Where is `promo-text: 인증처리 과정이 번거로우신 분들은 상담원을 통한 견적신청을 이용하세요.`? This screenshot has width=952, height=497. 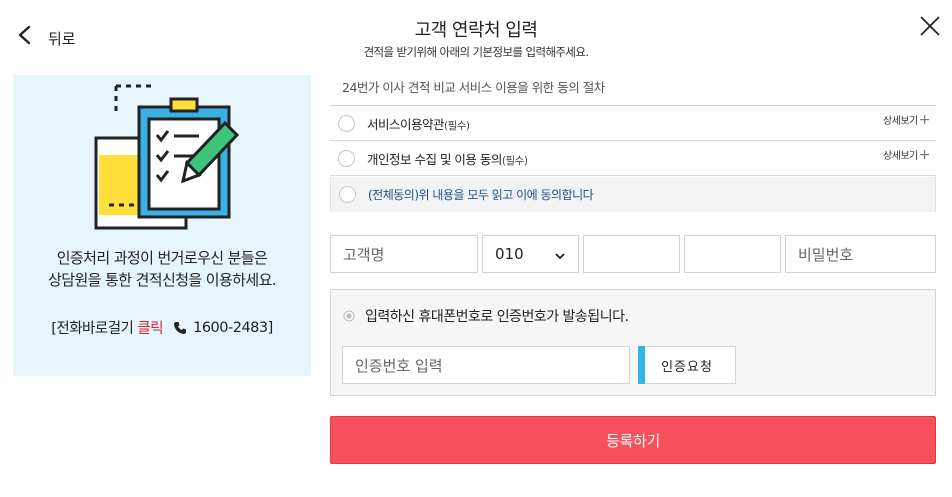 promo-text: 인증처리 과정이 번거로우신 분들은 상담원을 통한 견적신청을 이용하세요. is located at coordinates (162, 269).